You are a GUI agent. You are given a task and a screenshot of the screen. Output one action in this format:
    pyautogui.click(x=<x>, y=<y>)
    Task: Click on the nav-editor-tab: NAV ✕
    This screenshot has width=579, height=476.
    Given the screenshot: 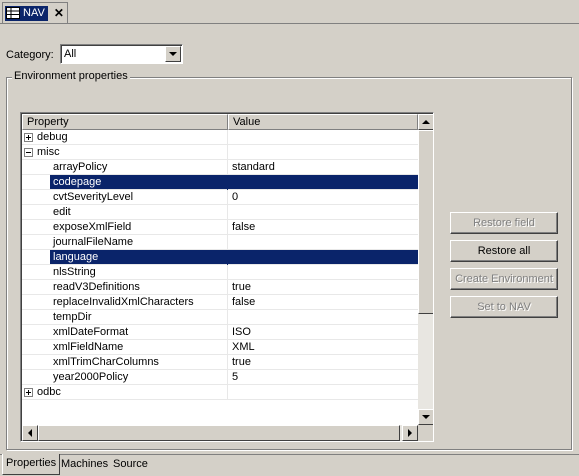 What is the action you would take?
    pyautogui.click(x=35, y=12)
    